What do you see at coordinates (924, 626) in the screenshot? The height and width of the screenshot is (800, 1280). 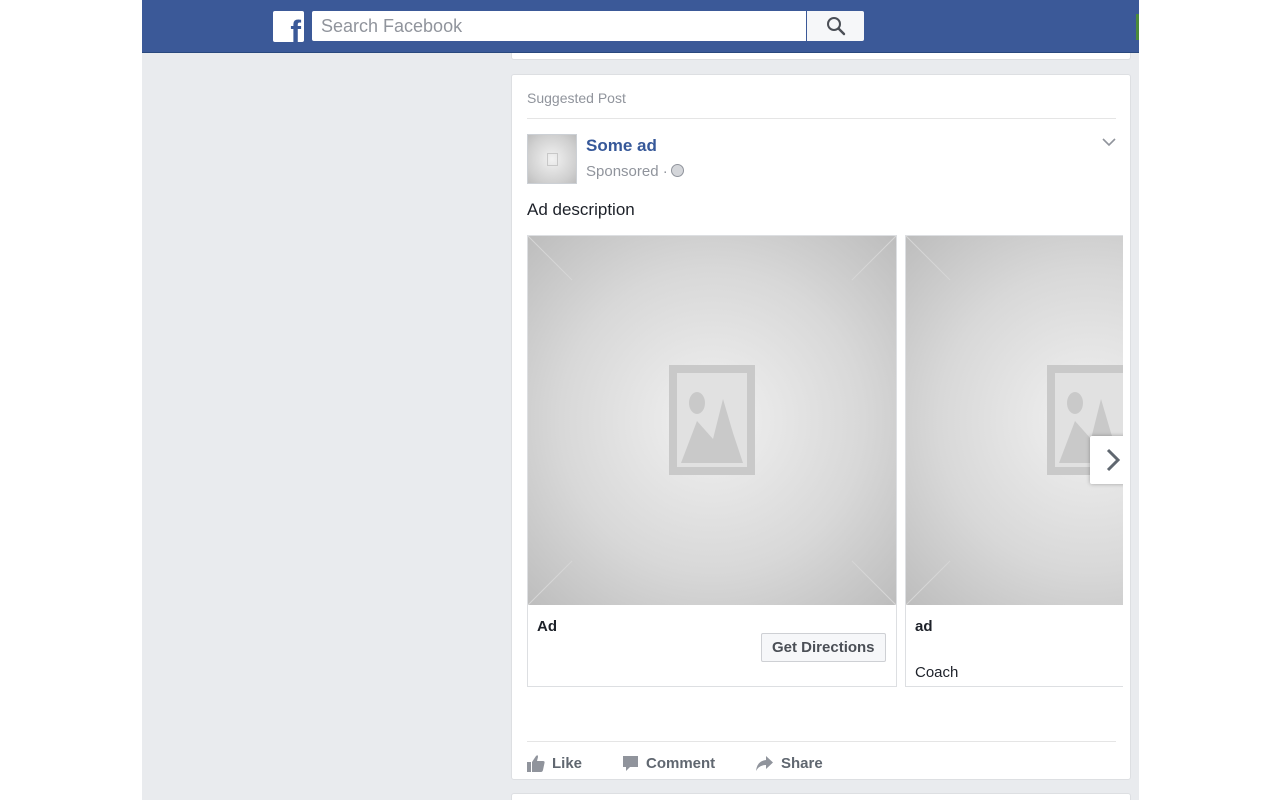 I see `carousel-card-title: ad` at bounding box center [924, 626].